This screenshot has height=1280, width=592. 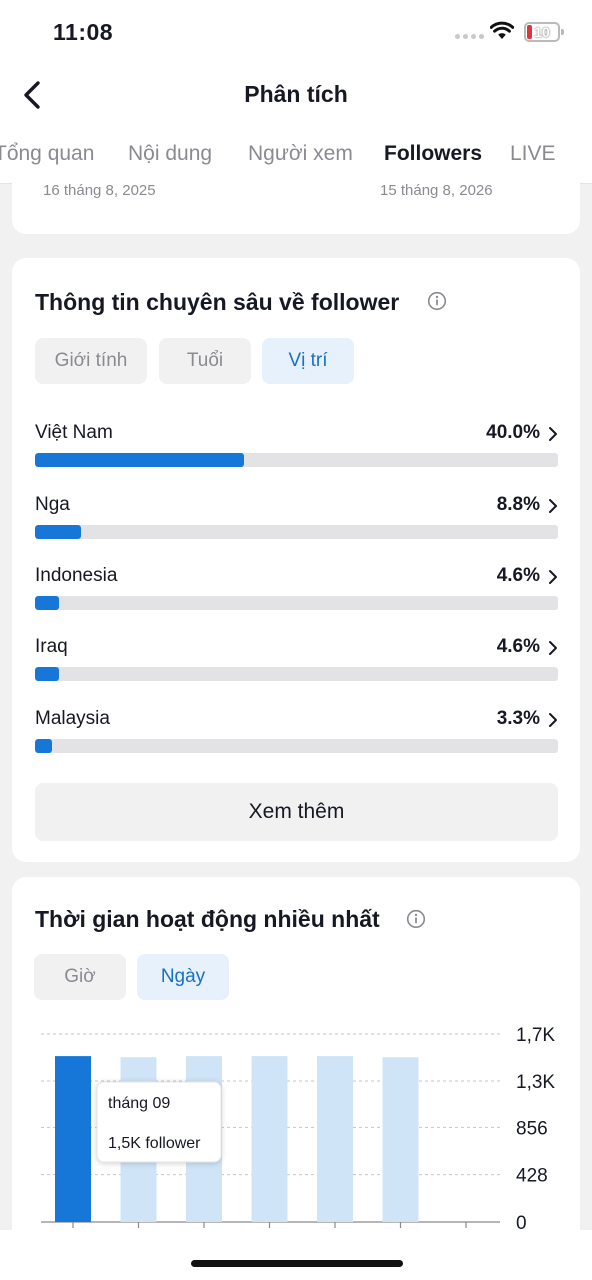 What do you see at coordinates (518, 504) in the screenshot?
I see `location-percent: 8.8%` at bounding box center [518, 504].